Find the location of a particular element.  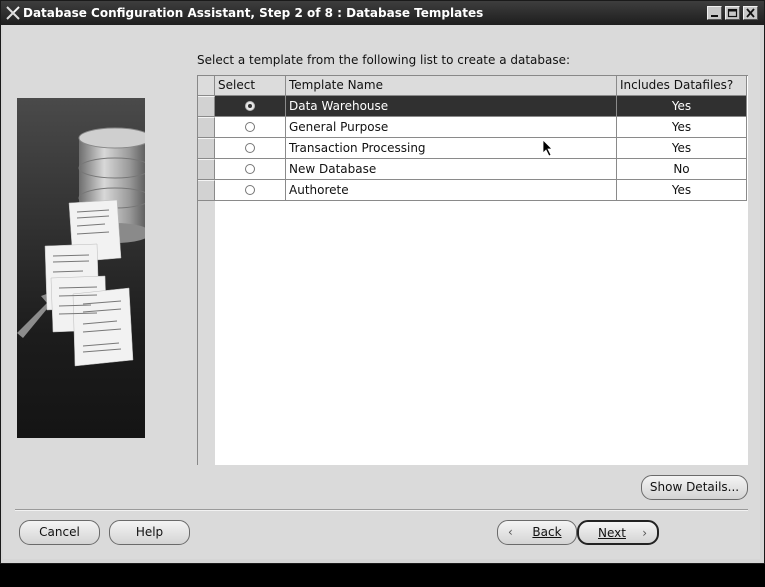

minimize-icon is located at coordinates (714, 16).